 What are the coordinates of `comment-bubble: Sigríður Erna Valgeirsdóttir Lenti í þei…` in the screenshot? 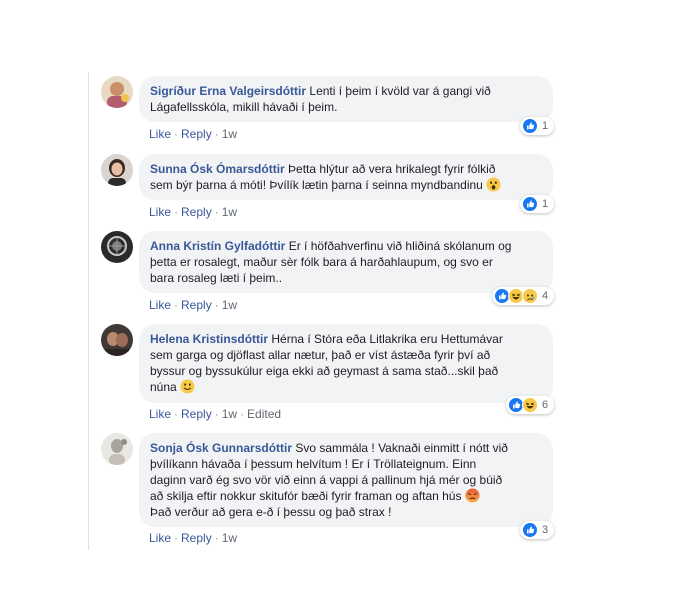 It's located at (346, 99).